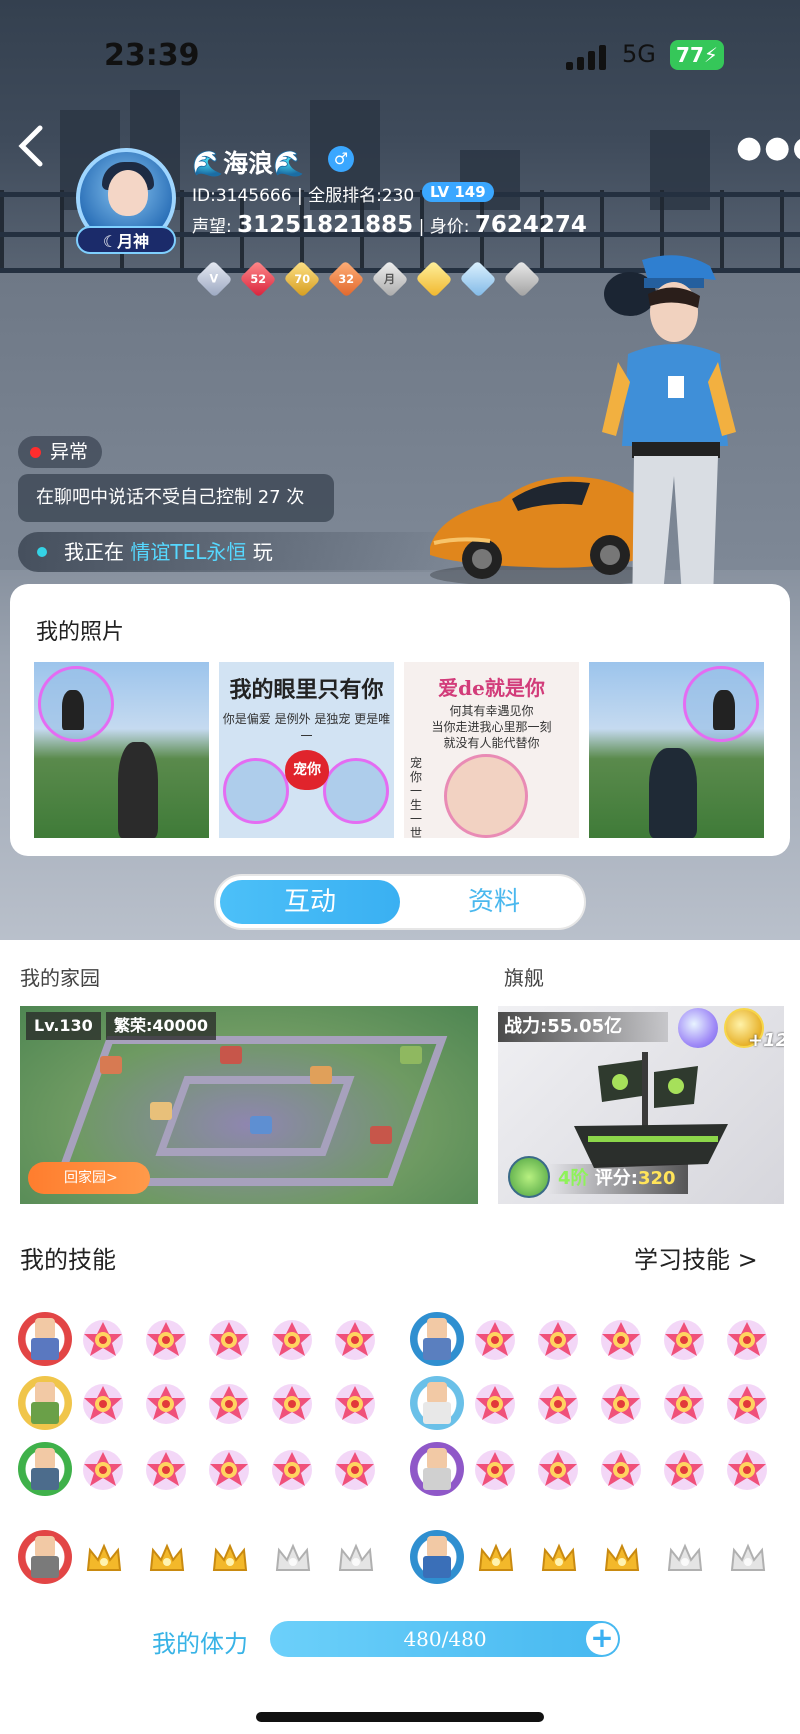 This screenshot has width=800, height=1734. What do you see at coordinates (60, 978) in the screenshot?
I see `home-section-title: 我的家园` at bounding box center [60, 978].